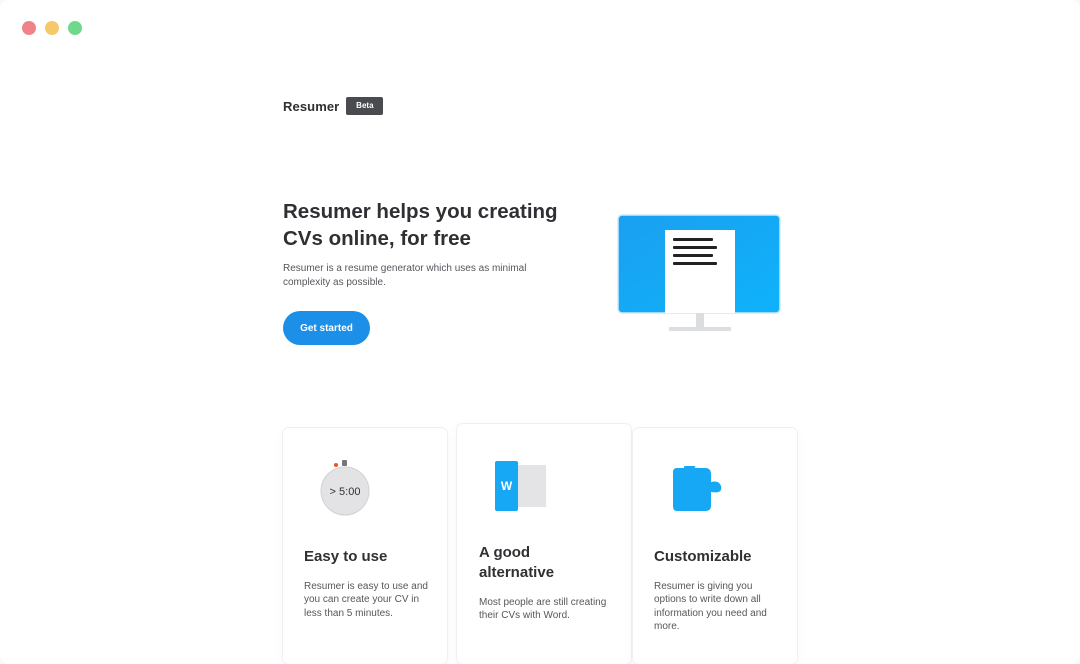  What do you see at coordinates (377, 238) in the screenshot?
I see `hero-title-line-2: CVs online, for free` at bounding box center [377, 238].